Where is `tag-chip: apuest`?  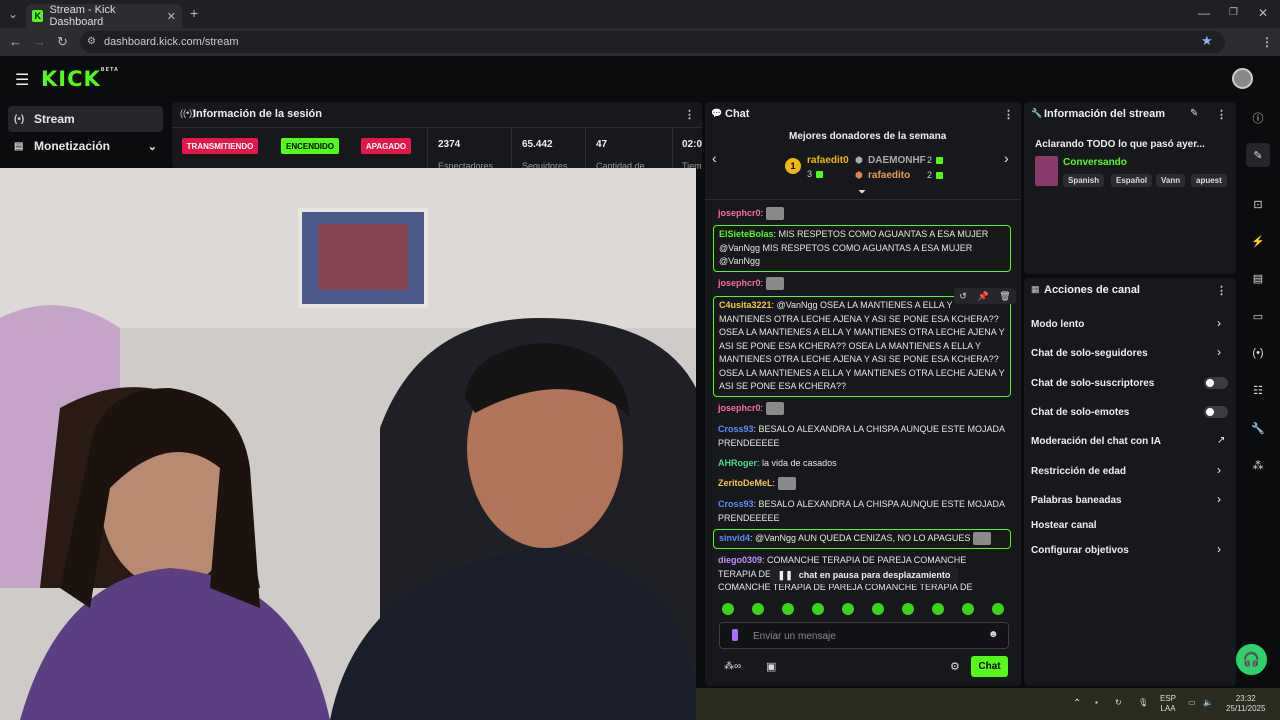
tag-chip: apuest is located at coordinates (1209, 180).